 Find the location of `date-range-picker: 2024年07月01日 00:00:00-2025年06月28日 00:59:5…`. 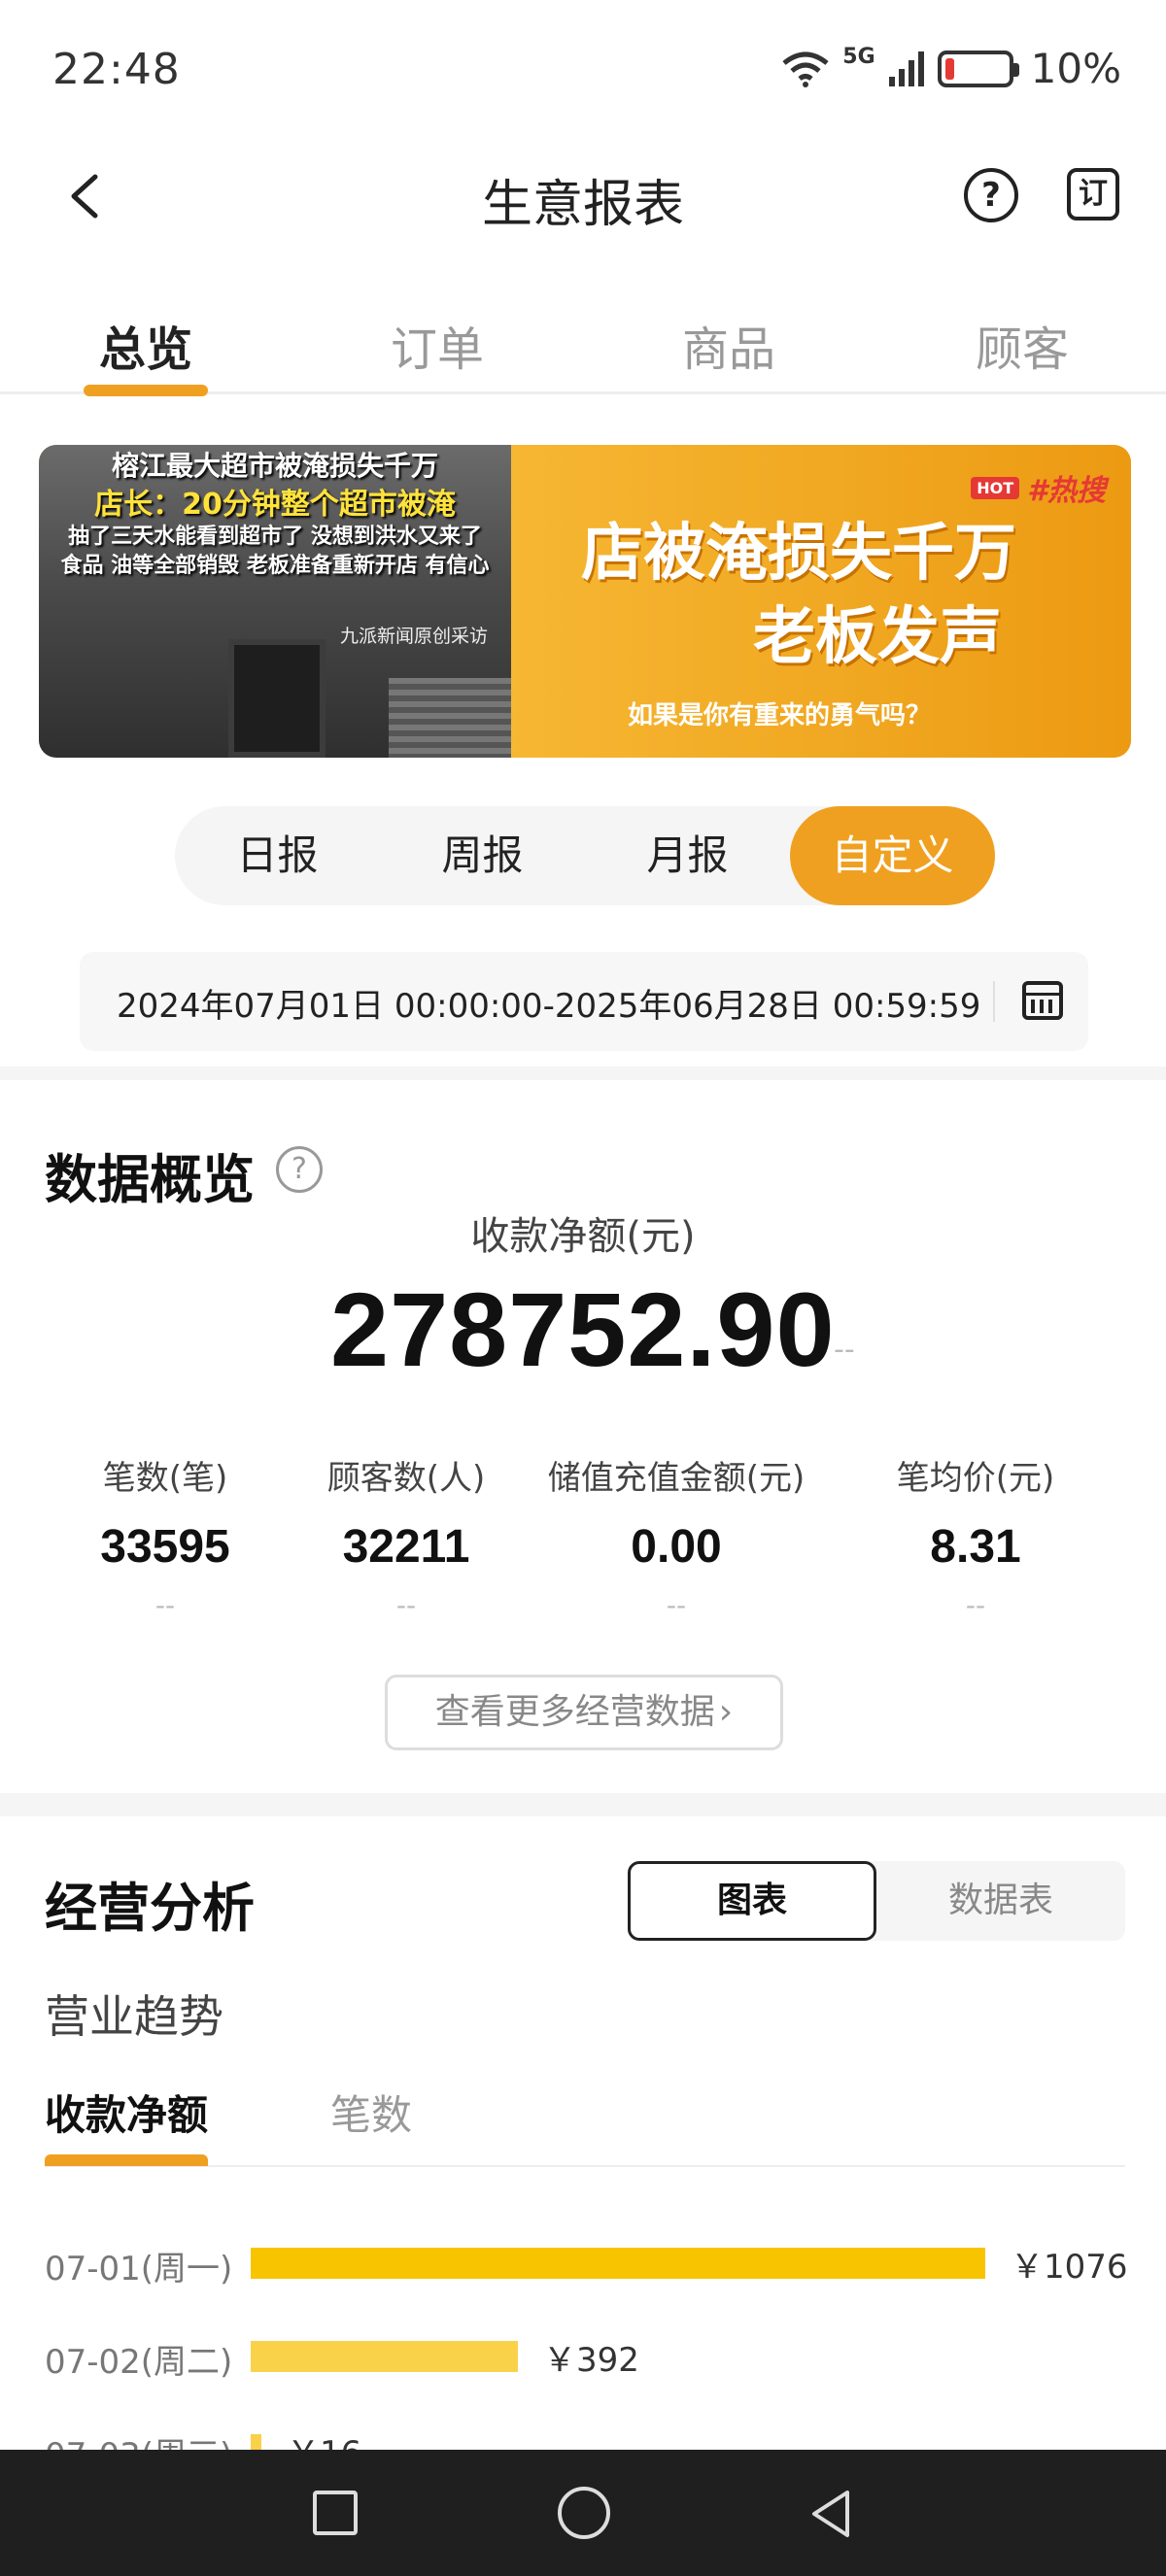

date-range-picker: 2024年07月01日 00:00:00-2025年06月28日 00:59:5… is located at coordinates (584, 1001).